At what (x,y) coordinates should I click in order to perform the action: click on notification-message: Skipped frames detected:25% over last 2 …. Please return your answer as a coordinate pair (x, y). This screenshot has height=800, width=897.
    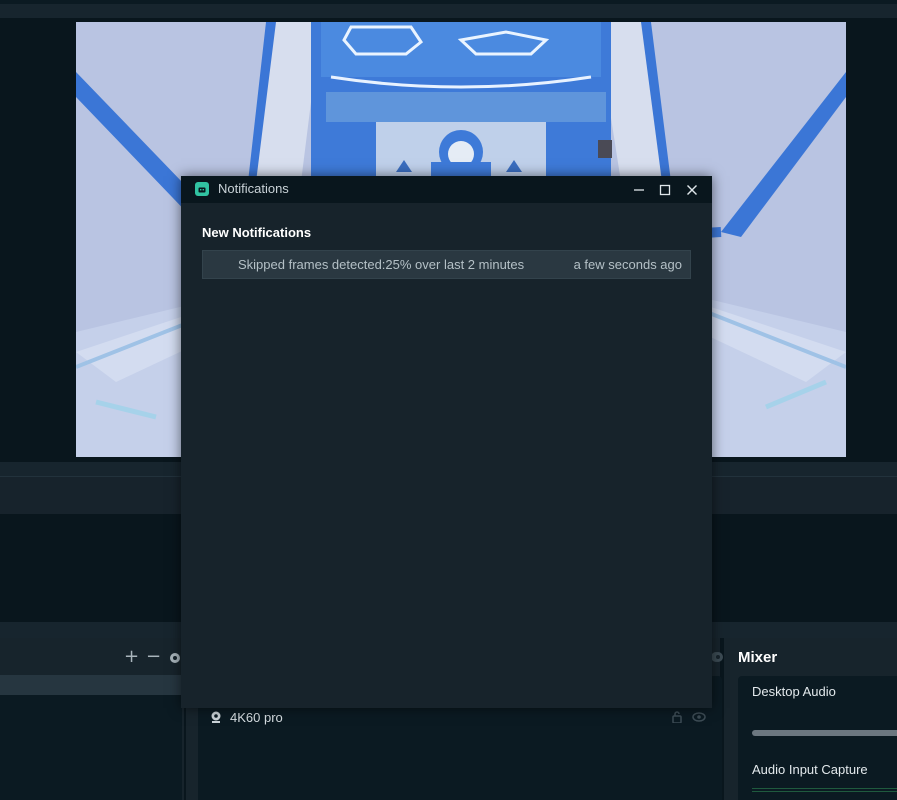
    Looking at the image, I should click on (381, 264).